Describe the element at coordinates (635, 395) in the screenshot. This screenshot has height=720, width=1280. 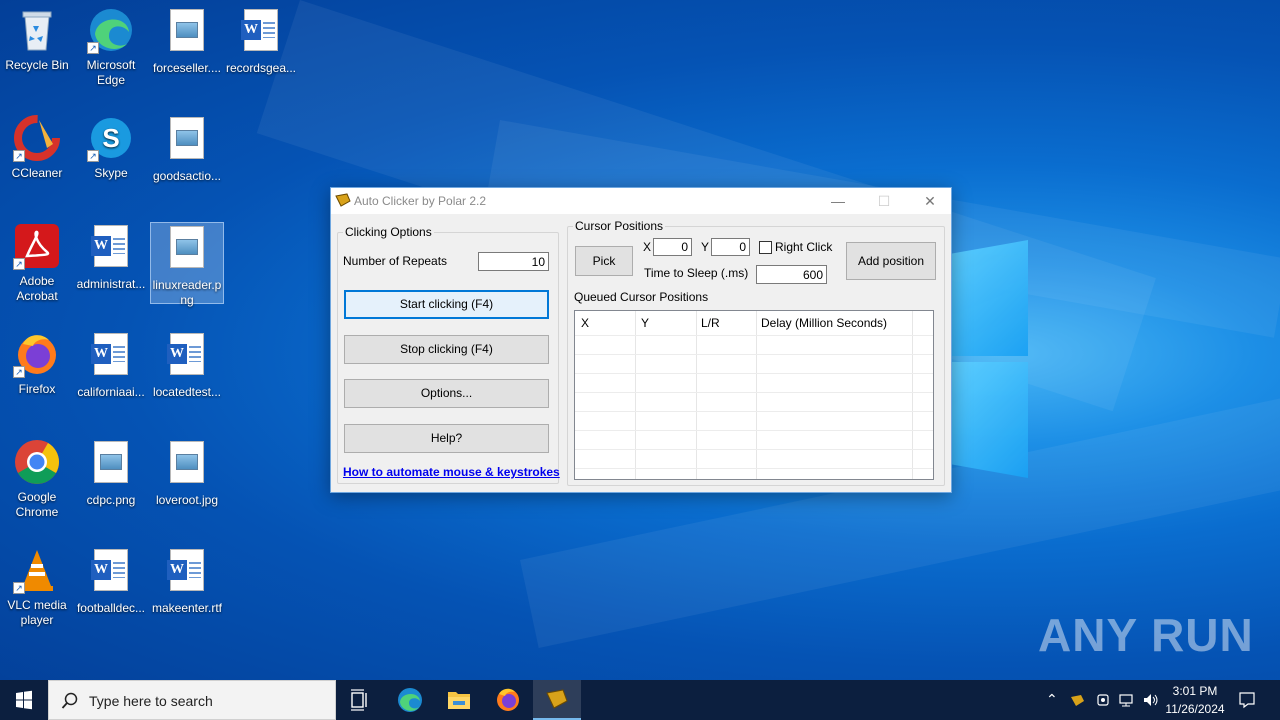
I see `column-divider` at that location.